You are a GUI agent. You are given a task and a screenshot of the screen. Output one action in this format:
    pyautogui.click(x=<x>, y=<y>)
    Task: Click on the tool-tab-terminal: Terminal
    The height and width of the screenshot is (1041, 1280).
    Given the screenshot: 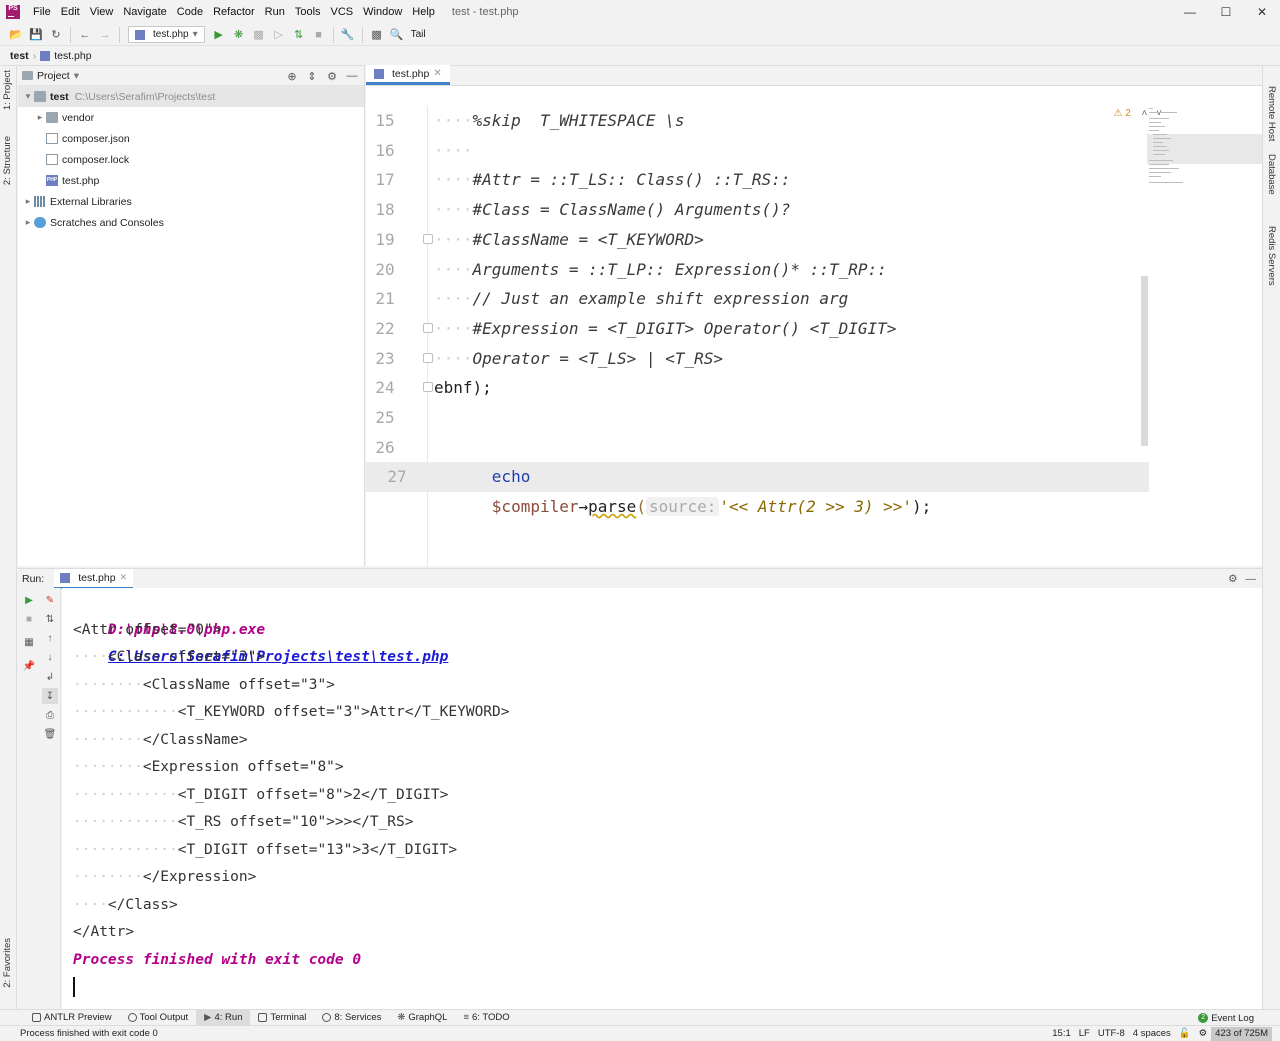 What is the action you would take?
    pyautogui.click(x=282, y=1018)
    